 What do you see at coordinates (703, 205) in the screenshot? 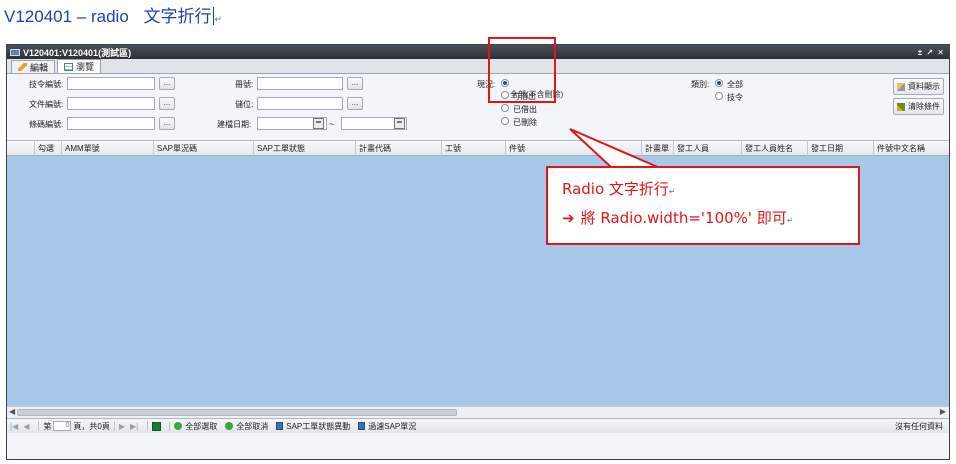
I see `annotation-callout: Radio 文字折行↵ ➔ 將 Radio.width='100%' 即可↵` at bounding box center [703, 205].